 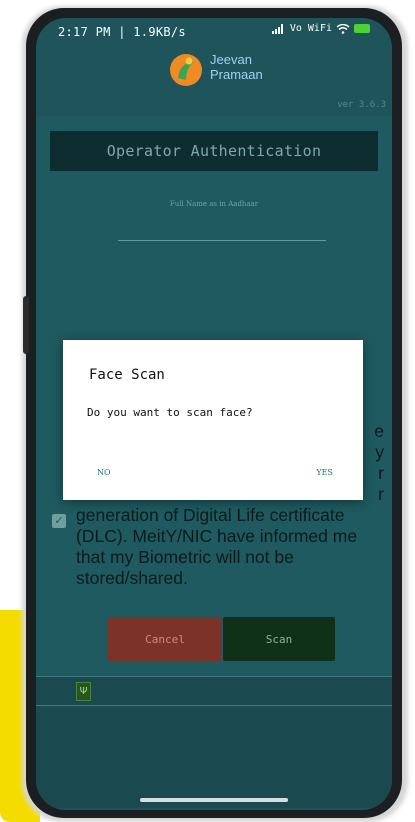 What do you see at coordinates (310, 28) in the screenshot?
I see `status-signal-text: Vo WiFi` at bounding box center [310, 28].